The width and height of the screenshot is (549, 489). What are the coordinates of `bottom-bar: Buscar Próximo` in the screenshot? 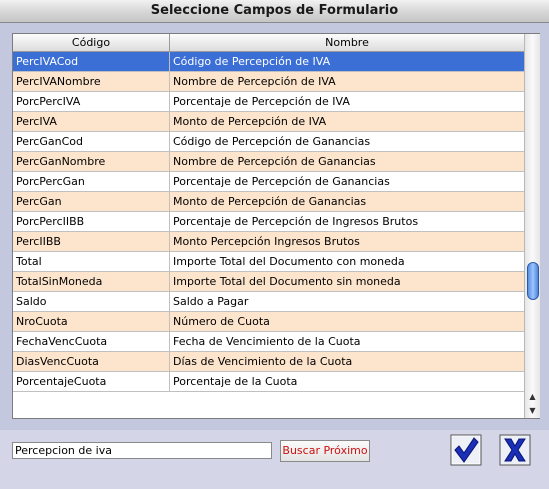 It's located at (274, 459).